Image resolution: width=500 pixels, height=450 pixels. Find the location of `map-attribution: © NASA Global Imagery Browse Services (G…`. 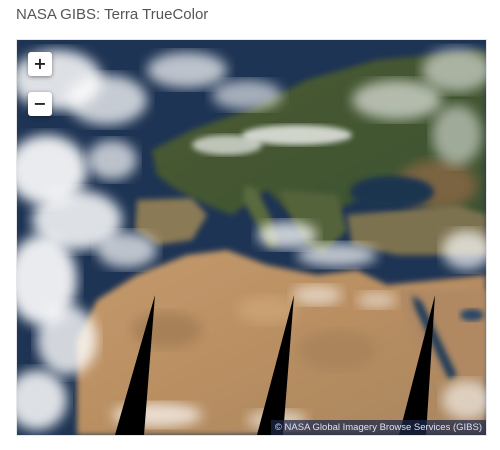

map-attribution: © NASA Global Imagery Browse Services (G… is located at coordinates (378, 427).